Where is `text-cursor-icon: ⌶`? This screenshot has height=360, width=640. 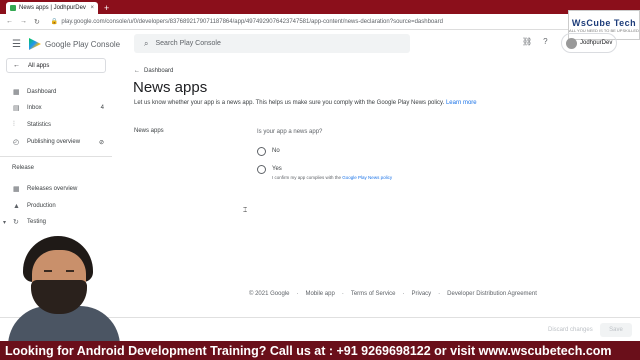
text-cursor-icon: ⌶ is located at coordinates (245, 210).